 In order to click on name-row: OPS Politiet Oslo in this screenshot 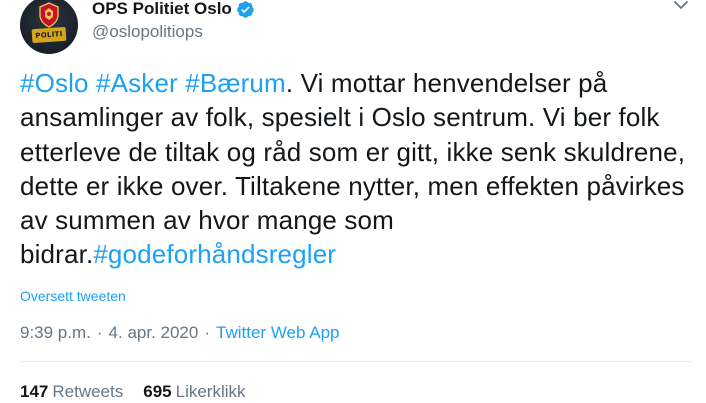, I will do `click(173, 10)`.